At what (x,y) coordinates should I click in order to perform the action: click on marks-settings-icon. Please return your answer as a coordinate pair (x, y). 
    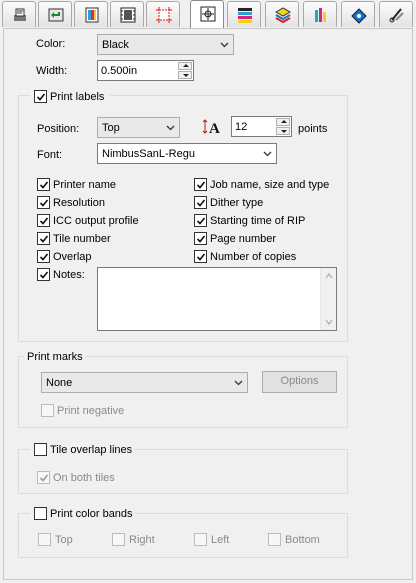
    Looking at the image, I should click on (208, 14).